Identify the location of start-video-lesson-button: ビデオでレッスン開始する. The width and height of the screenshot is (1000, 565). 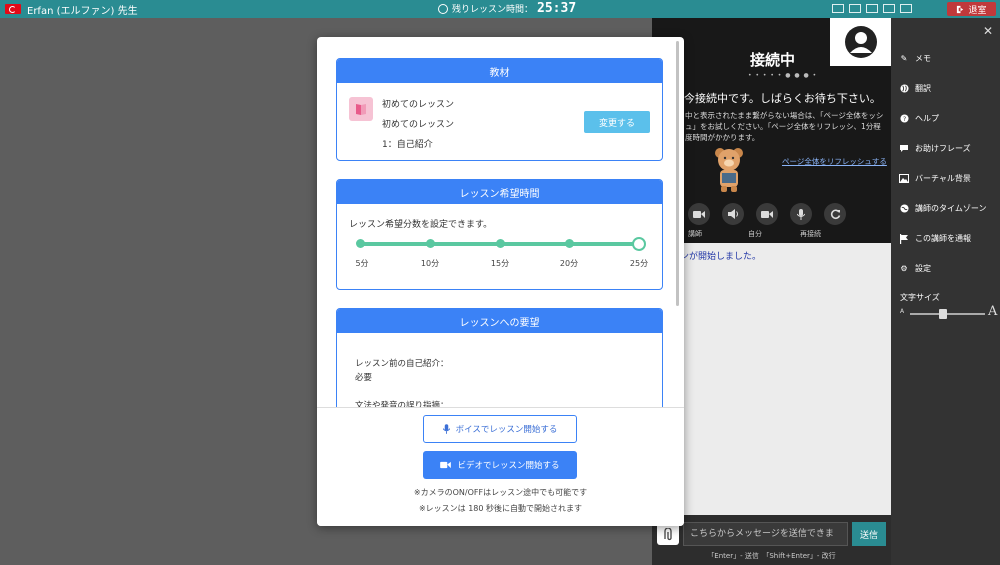
(500, 465).